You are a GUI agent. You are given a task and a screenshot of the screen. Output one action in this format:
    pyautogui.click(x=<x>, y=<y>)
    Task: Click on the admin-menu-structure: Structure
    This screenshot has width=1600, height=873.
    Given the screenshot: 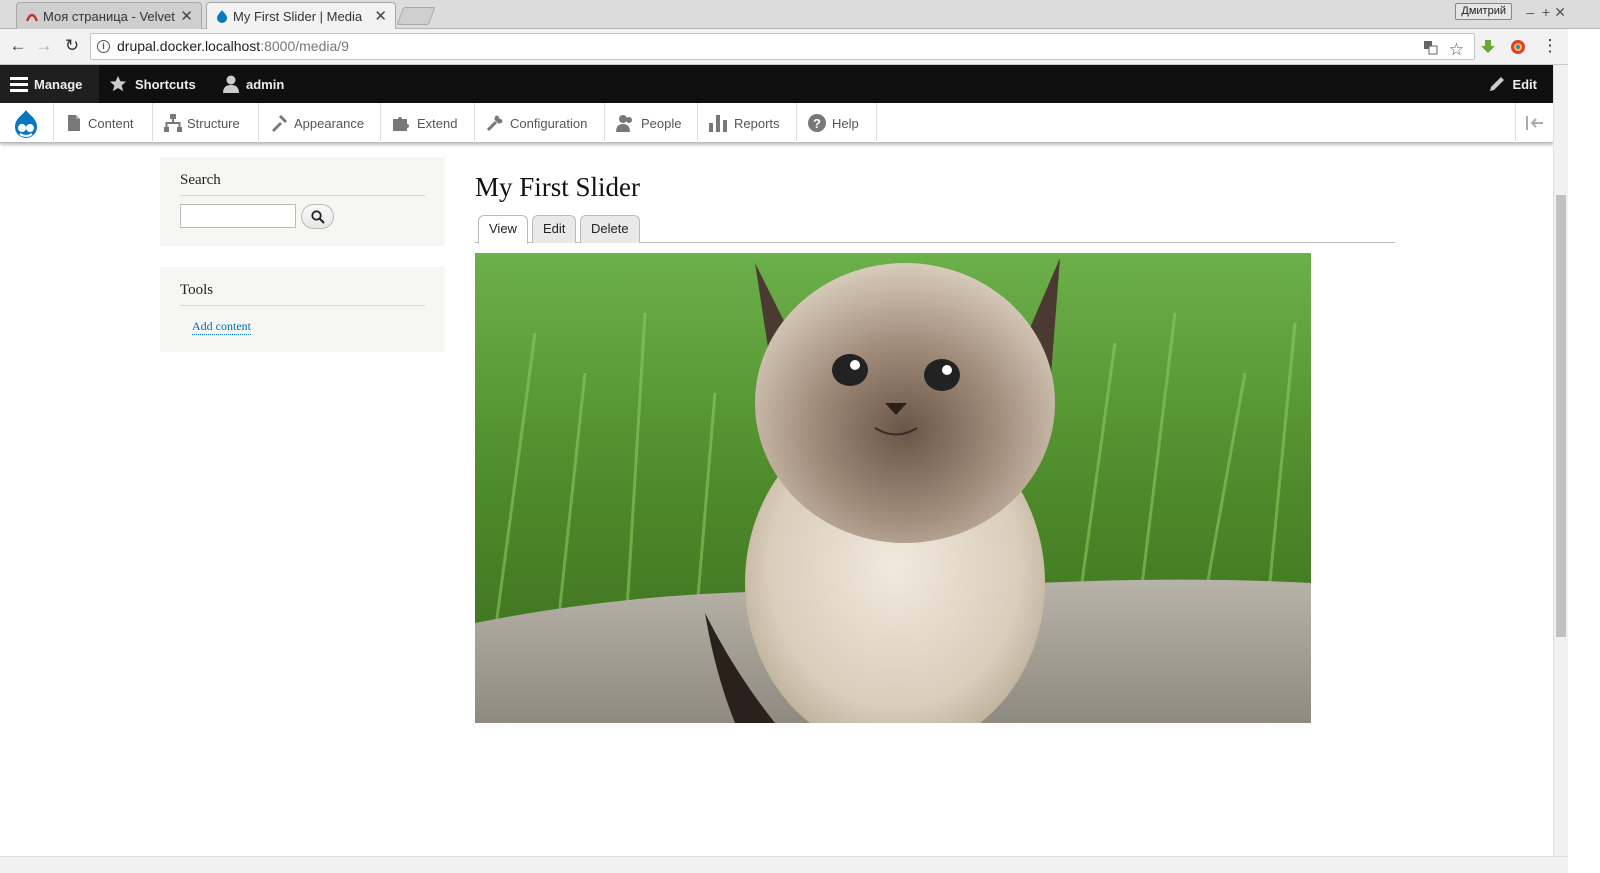 What is the action you would take?
    pyautogui.click(x=206, y=123)
    